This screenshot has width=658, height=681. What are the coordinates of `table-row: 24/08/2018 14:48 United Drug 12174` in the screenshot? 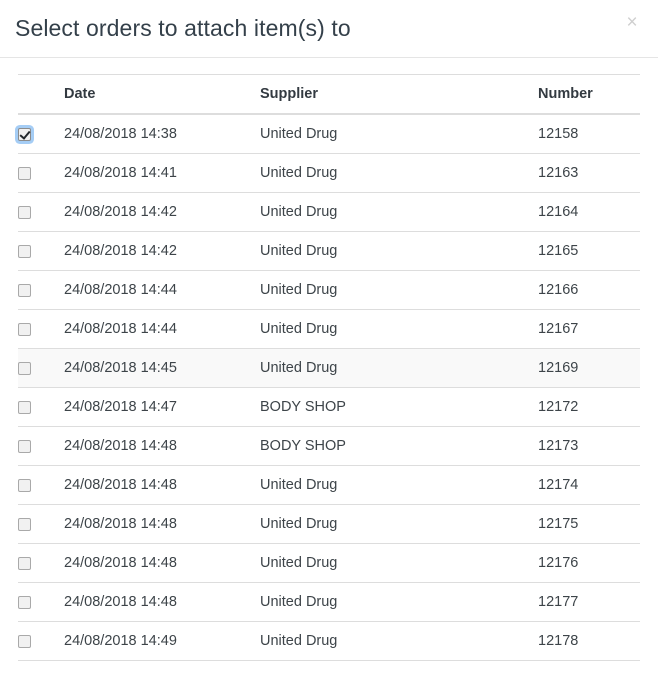 It's located at (329, 485).